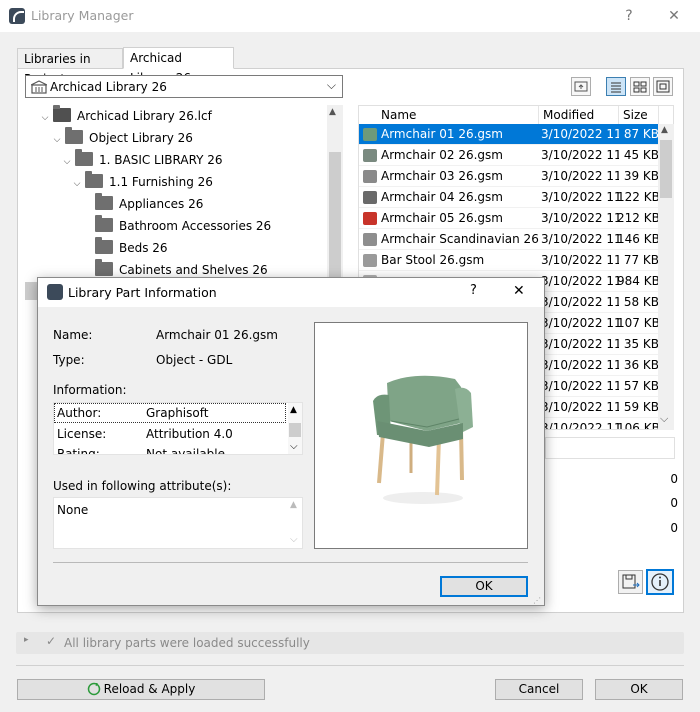 This screenshot has width=700, height=712. Describe the element at coordinates (630, 582) in the screenshot. I see `export-button` at that location.